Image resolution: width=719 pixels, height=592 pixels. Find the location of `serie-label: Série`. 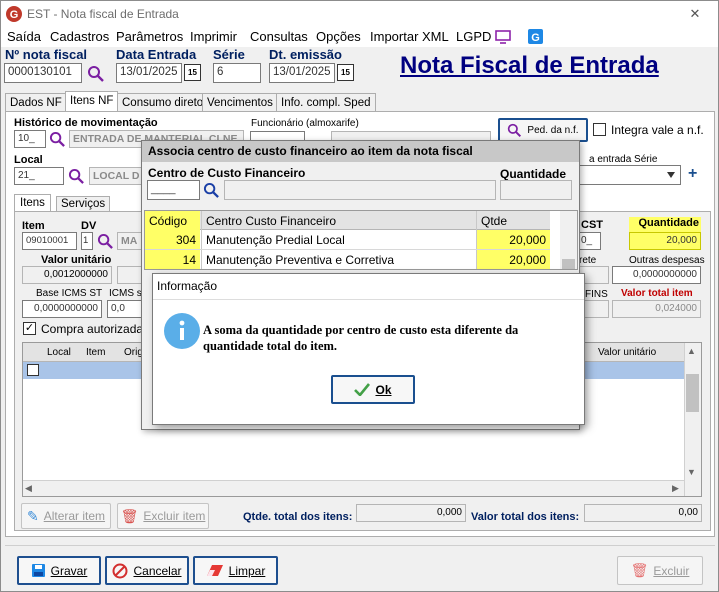

serie-label: Série is located at coordinates (229, 54).